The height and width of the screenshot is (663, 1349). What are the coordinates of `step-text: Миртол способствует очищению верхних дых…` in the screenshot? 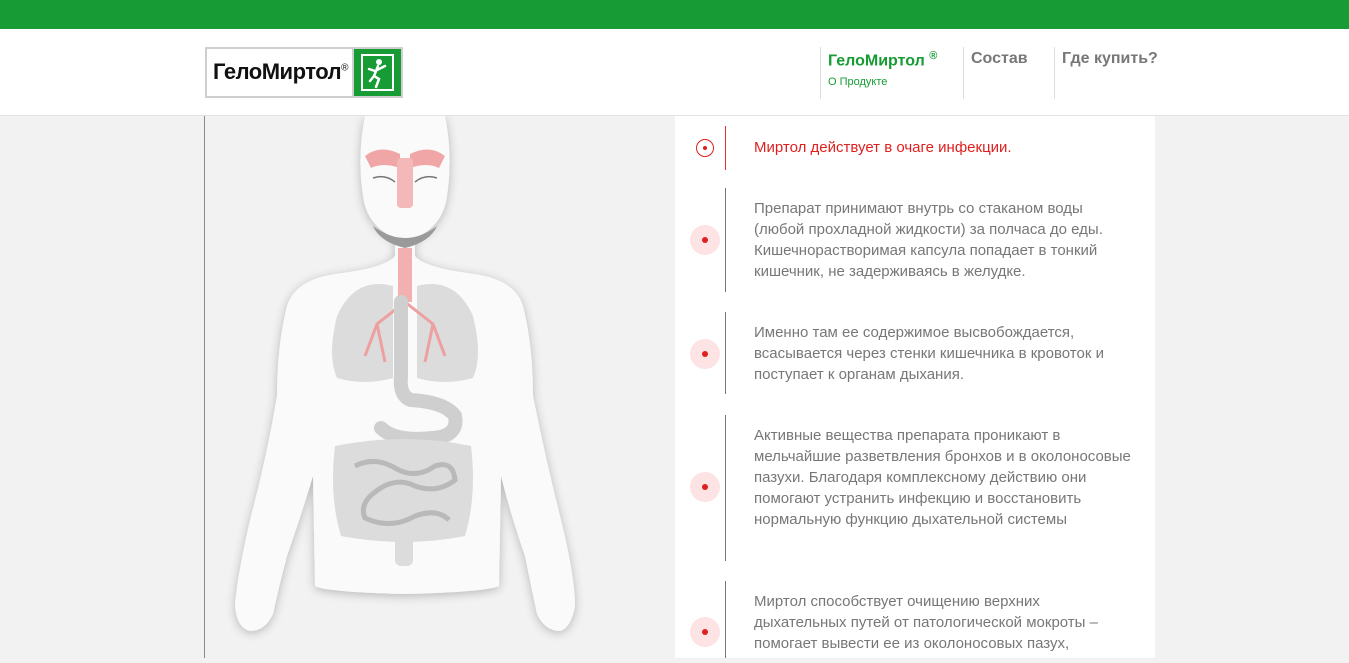 It's located at (926, 622).